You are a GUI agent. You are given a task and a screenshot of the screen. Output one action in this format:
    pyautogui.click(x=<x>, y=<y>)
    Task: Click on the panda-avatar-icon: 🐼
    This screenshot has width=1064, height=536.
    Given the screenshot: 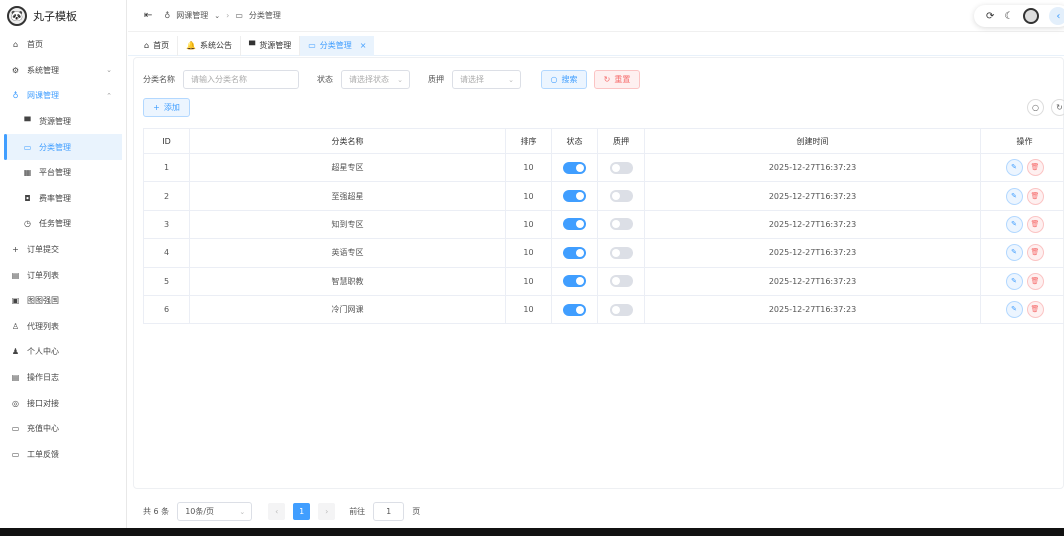 What is the action you would take?
    pyautogui.click(x=17, y=16)
    